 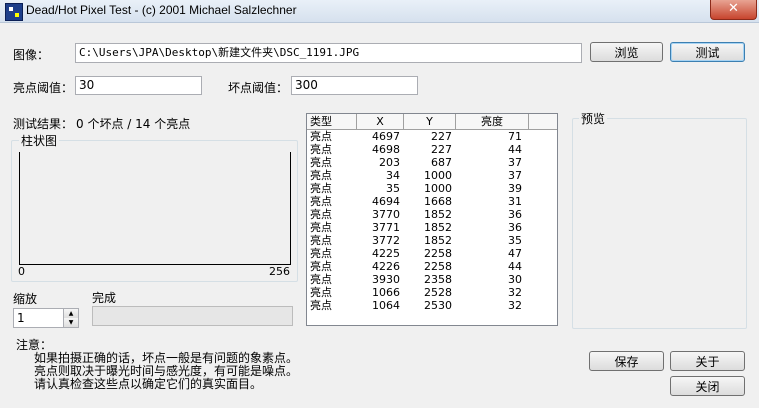 I want to click on image-label: 图像：, so click(x=31, y=55).